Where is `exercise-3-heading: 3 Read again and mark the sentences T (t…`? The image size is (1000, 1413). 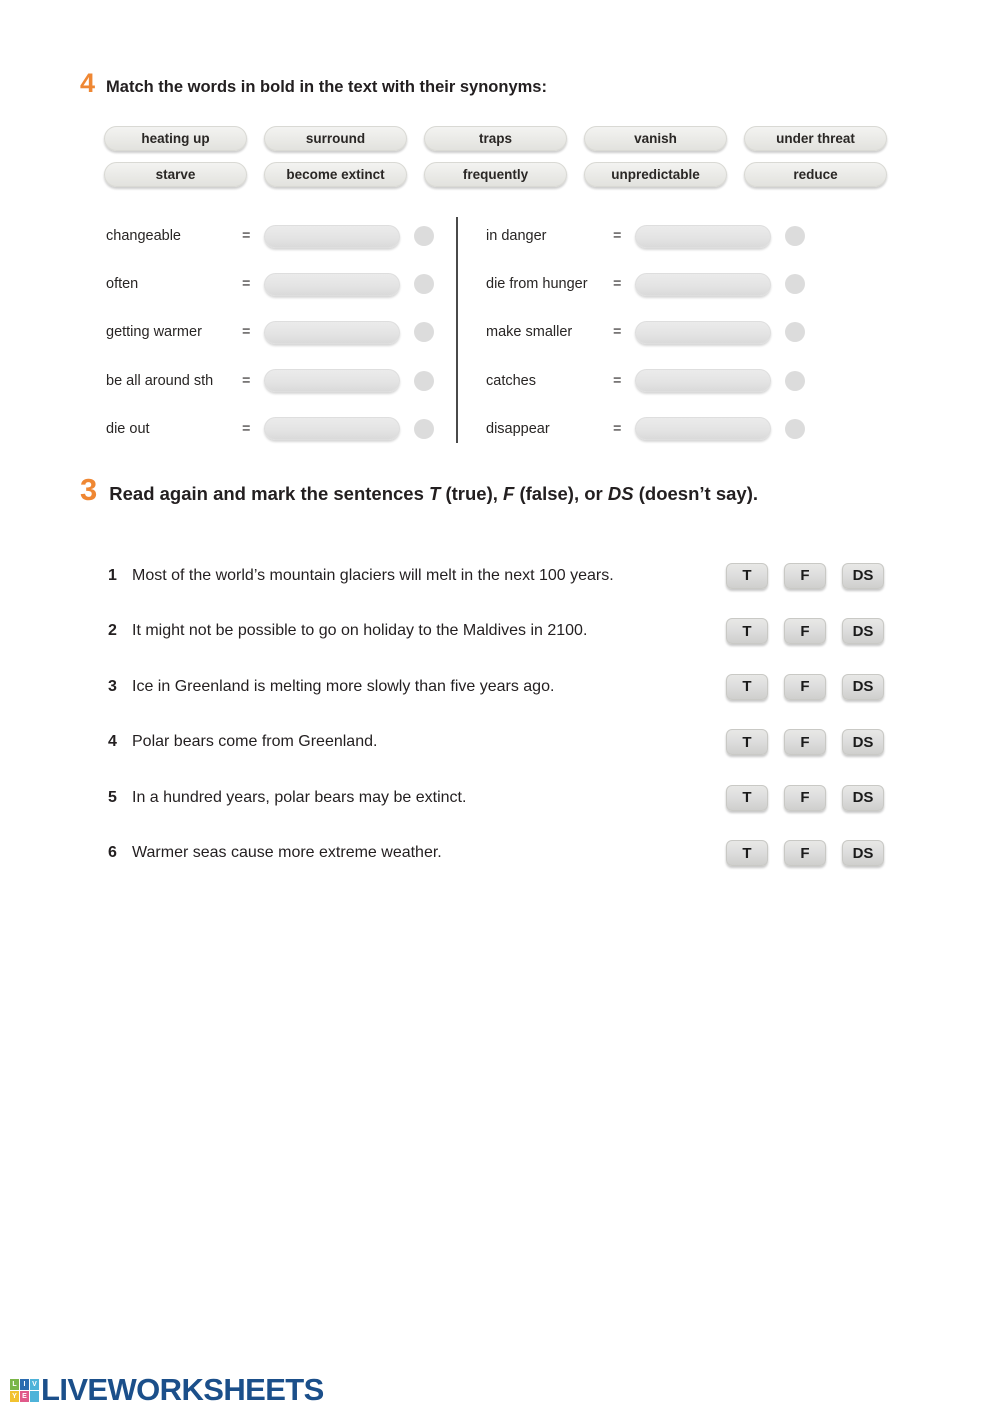
exercise-3-heading: 3 Read again and mark the sentences T (t… is located at coordinates (419, 490).